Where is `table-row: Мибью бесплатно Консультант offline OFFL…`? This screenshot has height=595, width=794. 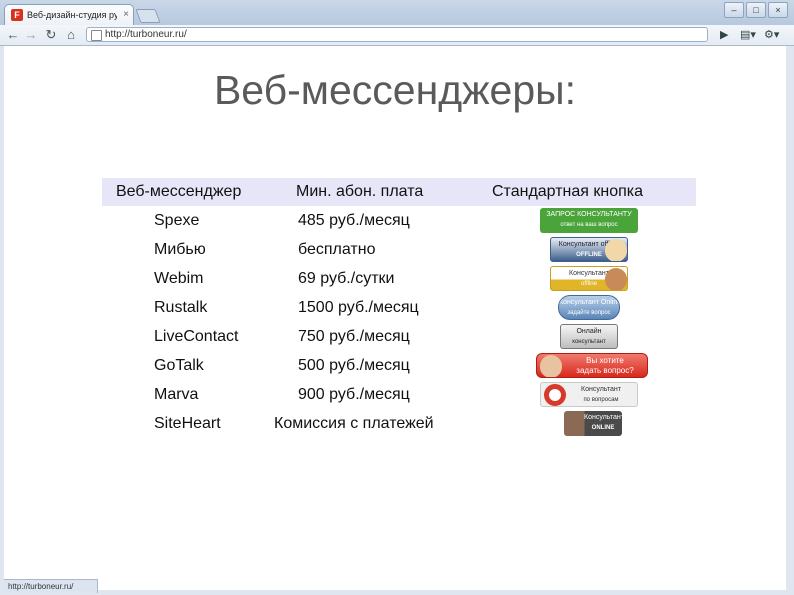 table-row: Мибью бесплатно Консультант offline OFFL… is located at coordinates (399, 249).